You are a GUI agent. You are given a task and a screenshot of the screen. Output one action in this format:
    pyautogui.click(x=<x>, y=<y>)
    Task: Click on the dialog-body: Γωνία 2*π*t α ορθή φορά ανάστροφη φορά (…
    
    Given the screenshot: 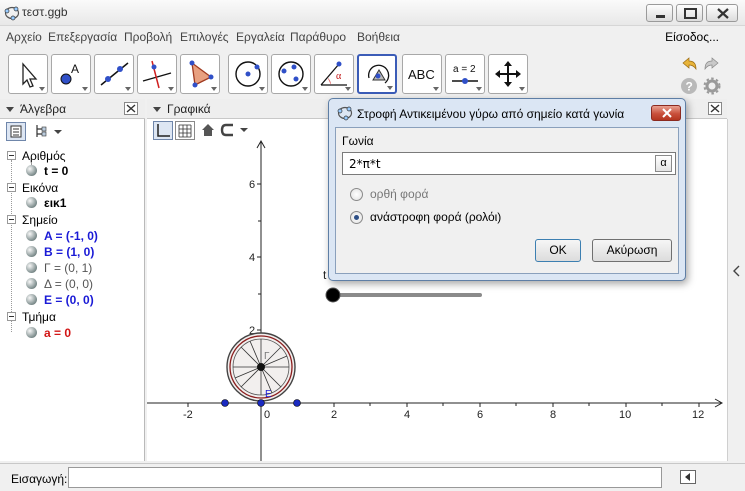 What is the action you would take?
    pyautogui.click(x=507, y=200)
    